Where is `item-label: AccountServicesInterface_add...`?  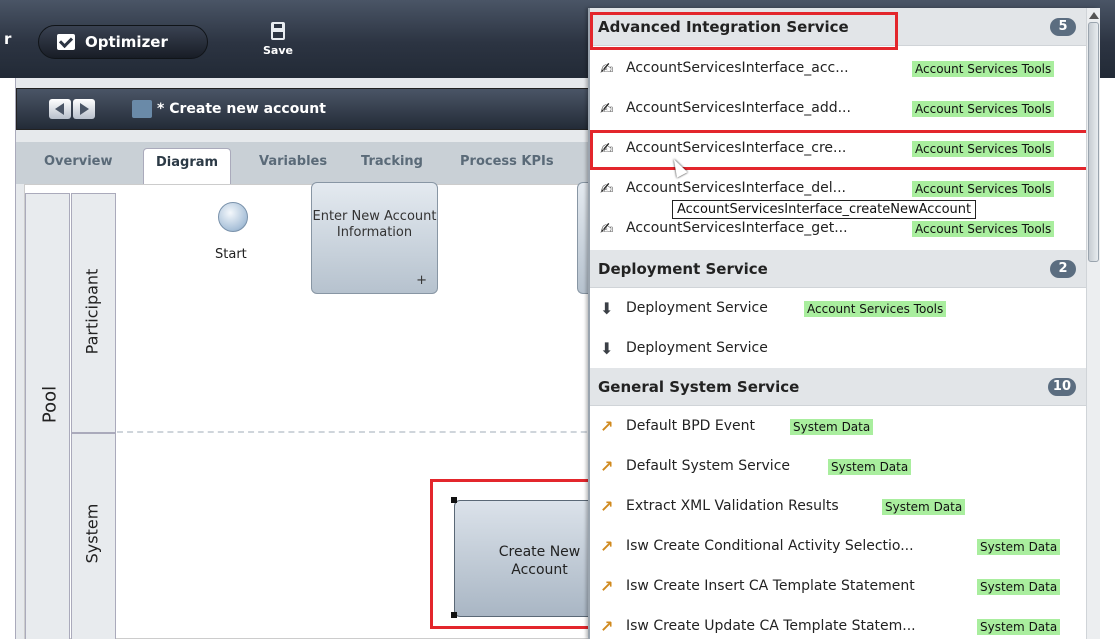
item-label: AccountServicesInterface_add... is located at coordinates (738, 108).